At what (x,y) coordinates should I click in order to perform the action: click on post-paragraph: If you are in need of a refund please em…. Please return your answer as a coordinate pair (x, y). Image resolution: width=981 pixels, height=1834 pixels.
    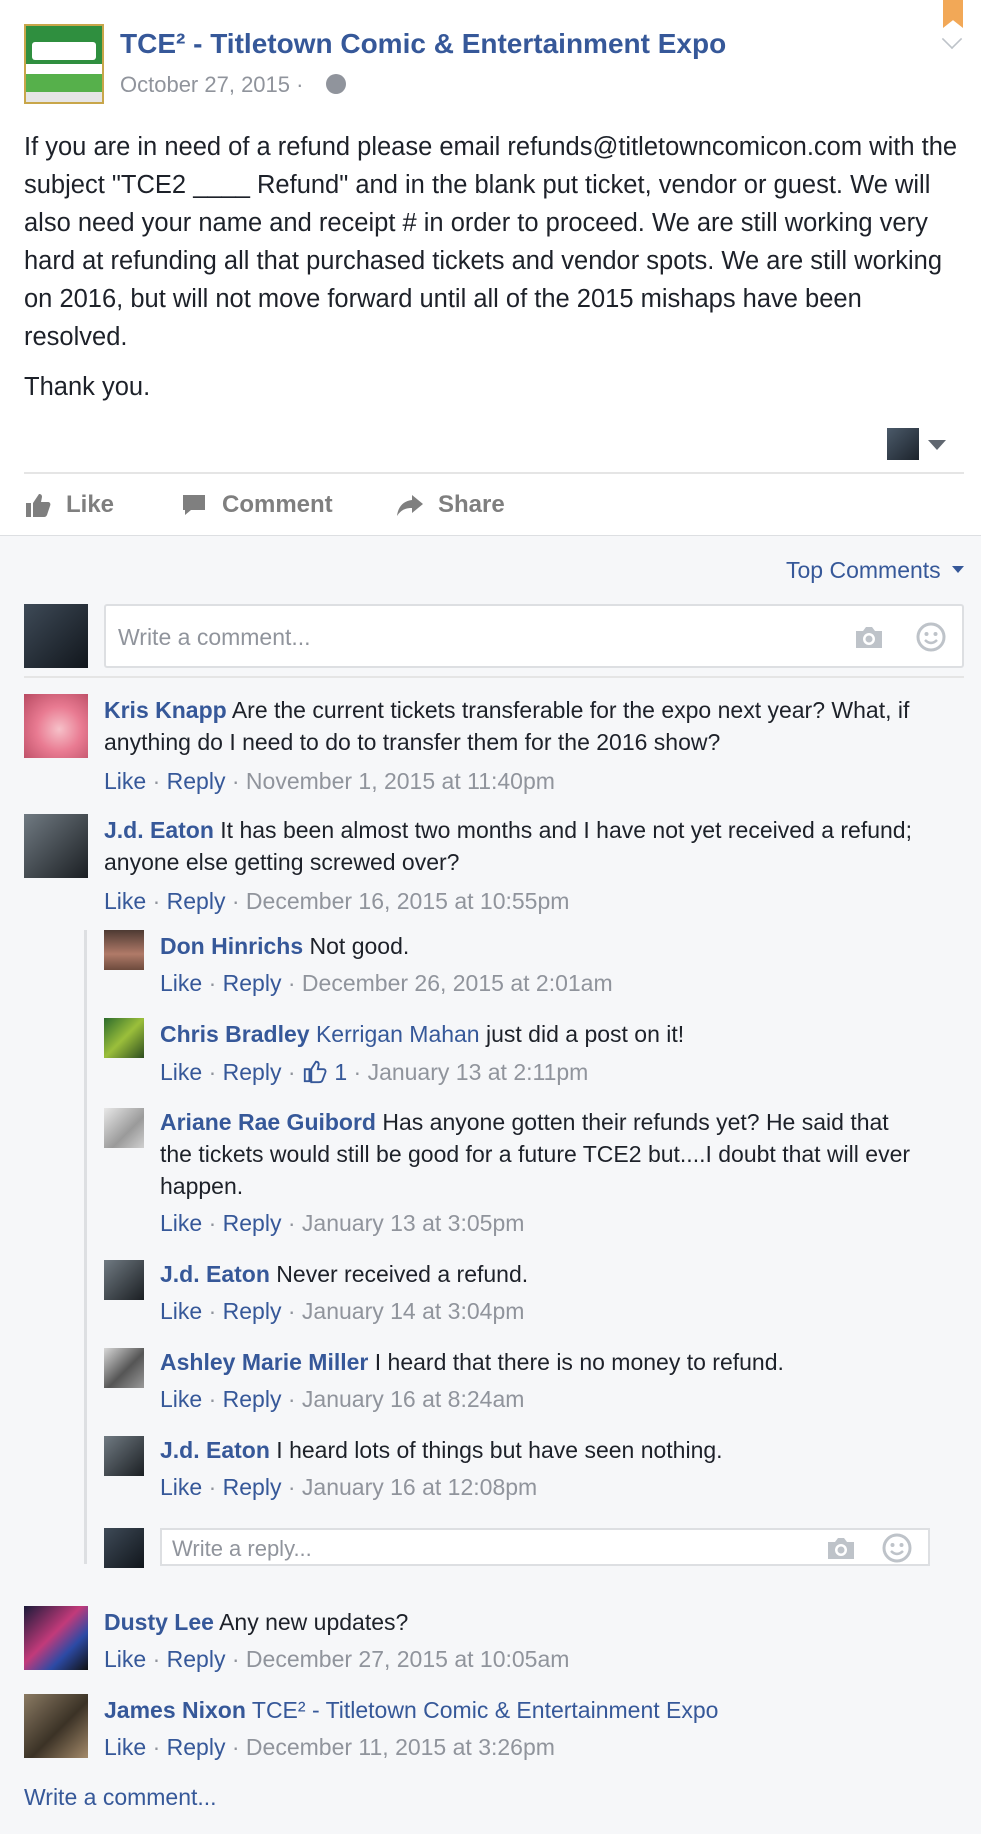
    Looking at the image, I should click on (491, 242).